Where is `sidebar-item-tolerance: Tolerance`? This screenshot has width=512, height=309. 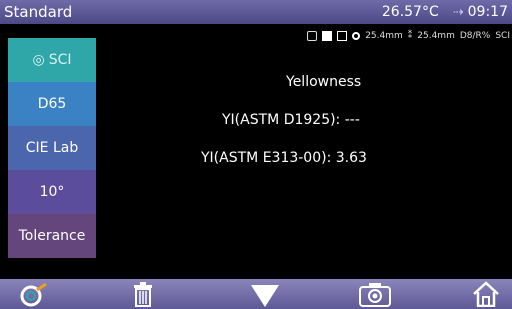
sidebar-item-tolerance: Tolerance is located at coordinates (52, 236).